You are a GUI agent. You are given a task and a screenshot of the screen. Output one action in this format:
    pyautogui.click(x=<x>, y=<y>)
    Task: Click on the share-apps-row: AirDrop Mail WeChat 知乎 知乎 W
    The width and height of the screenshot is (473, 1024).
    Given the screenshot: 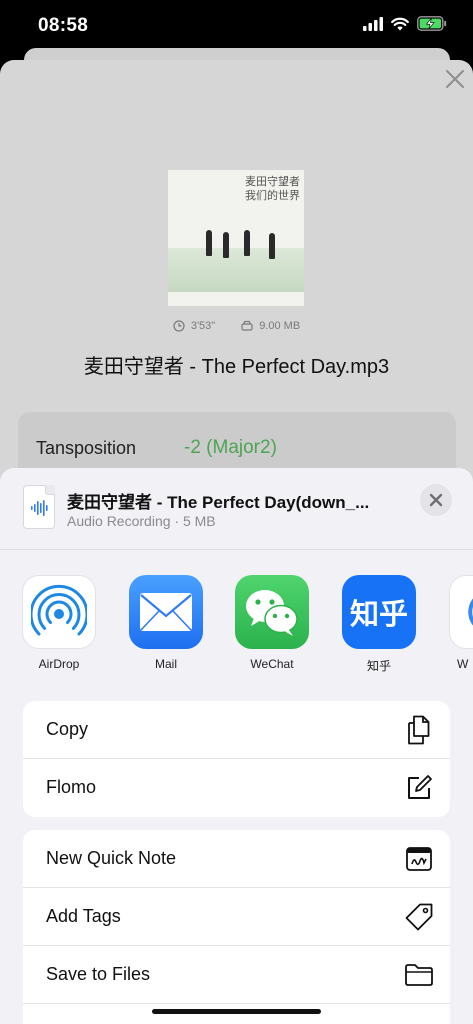 What is the action you would take?
    pyautogui.click(x=247, y=625)
    